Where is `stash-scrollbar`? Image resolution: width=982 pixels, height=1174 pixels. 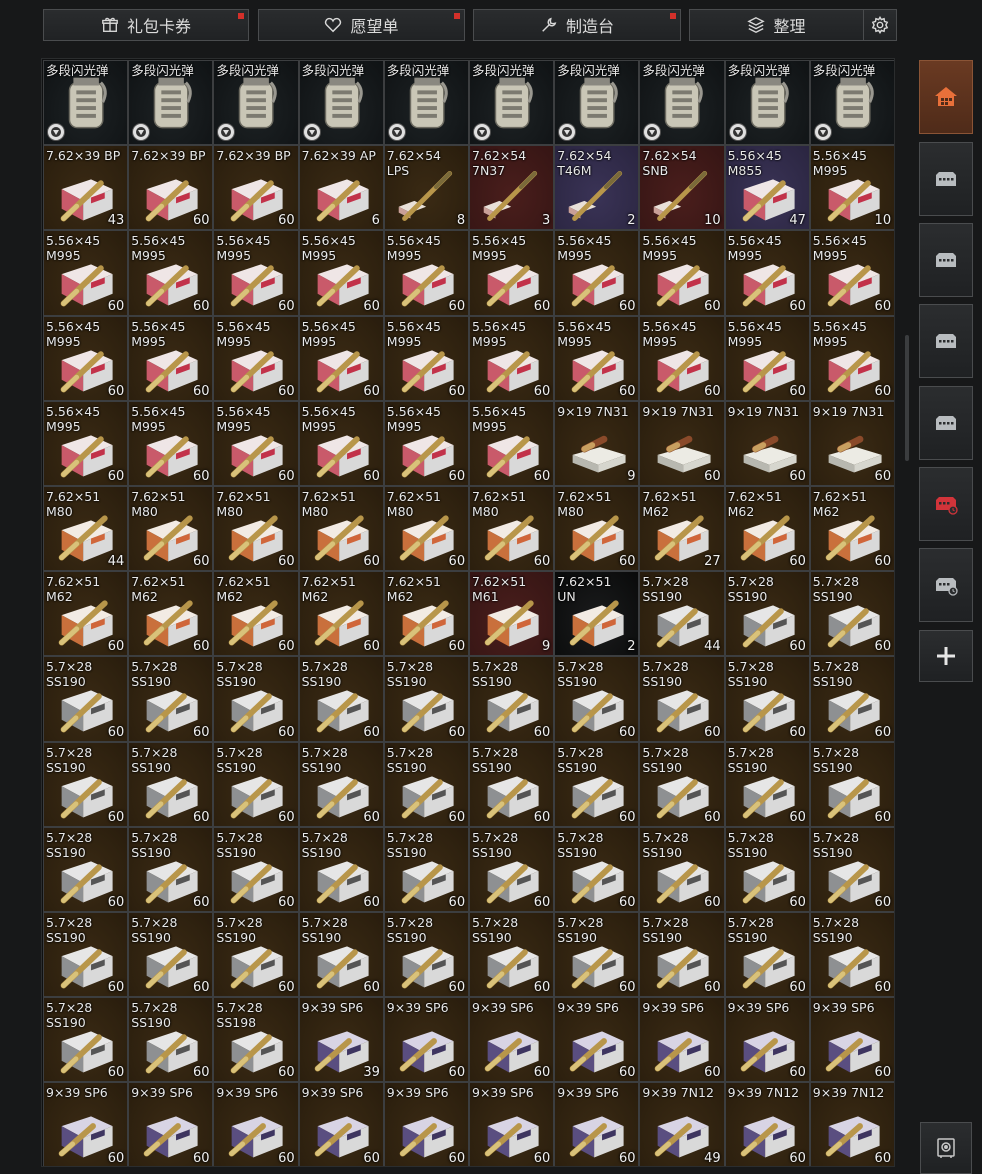
stash-scrollbar is located at coordinates (907, 398).